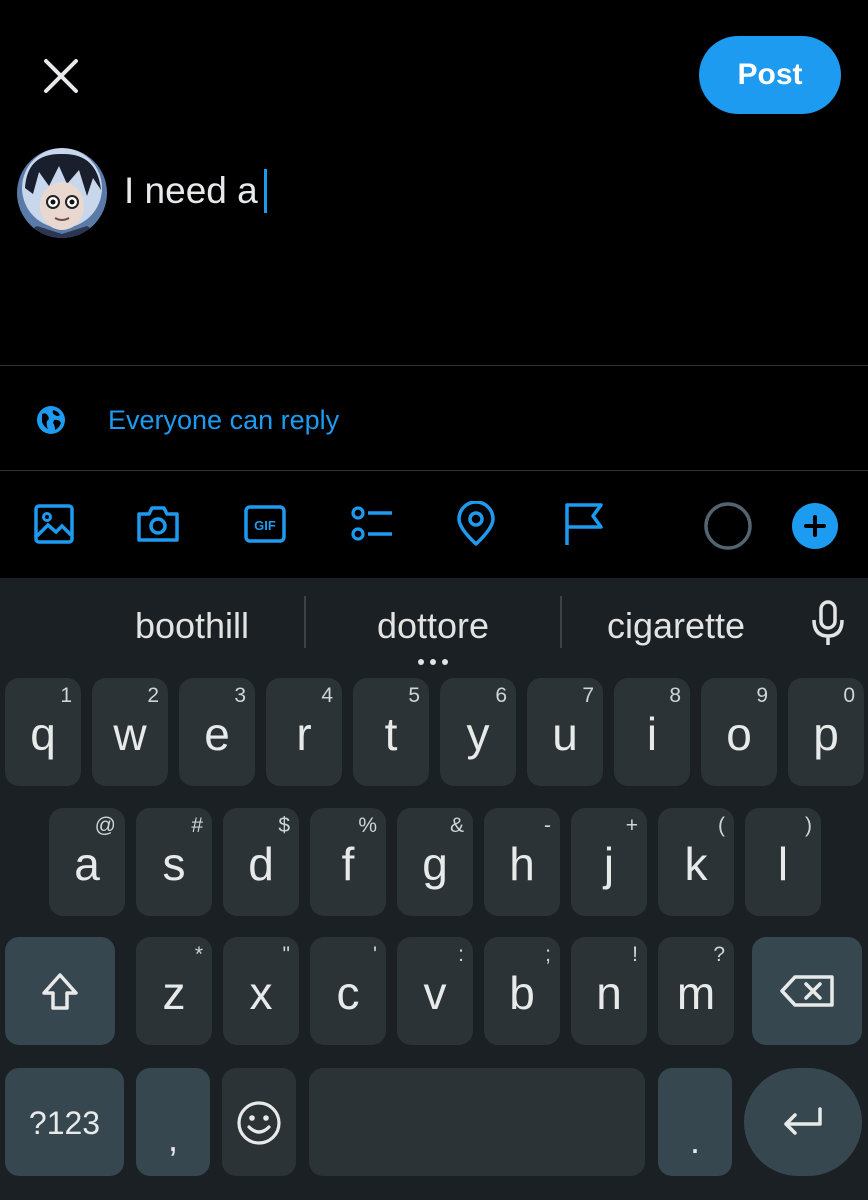 The height and width of the screenshot is (1200, 868). I want to click on key: d $, so click(261, 862).